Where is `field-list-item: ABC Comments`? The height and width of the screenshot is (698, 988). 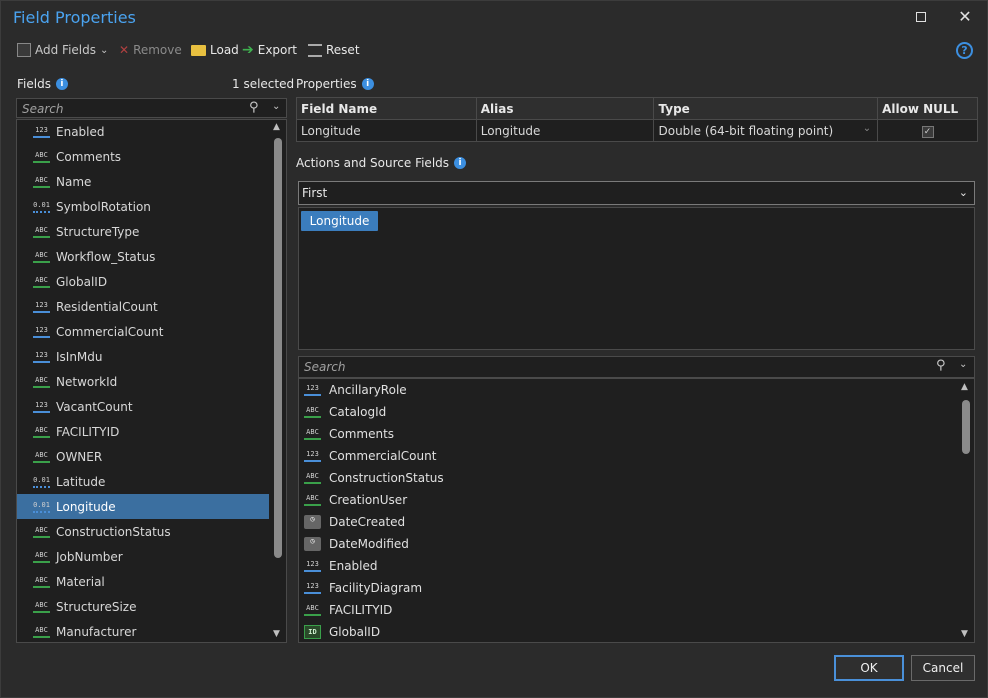 field-list-item: ABC Comments is located at coordinates (143, 156).